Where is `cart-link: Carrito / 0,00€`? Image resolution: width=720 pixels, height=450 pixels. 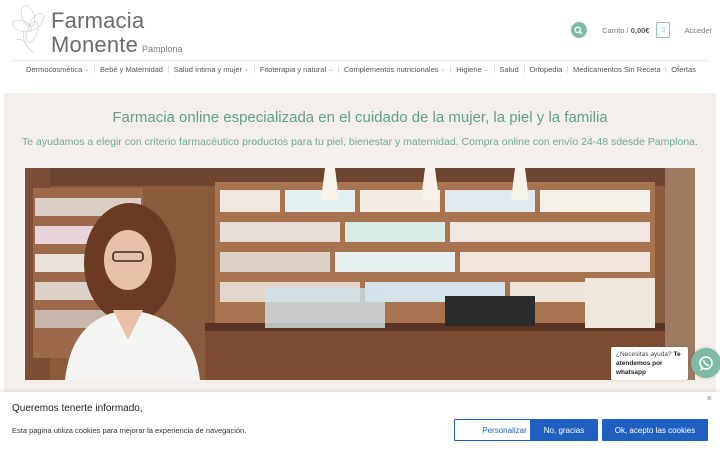
cart-link: Carrito / 0,00€ is located at coordinates (626, 30).